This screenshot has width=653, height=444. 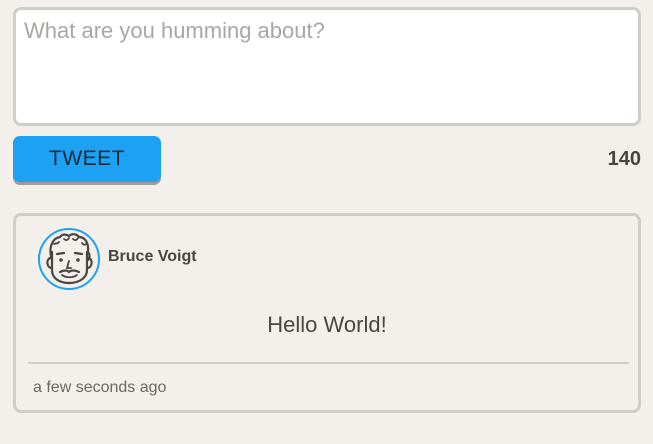 What do you see at coordinates (327, 324) in the screenshot?
I see `tweet-text: Hello World!` at bounding box center [327, 324].